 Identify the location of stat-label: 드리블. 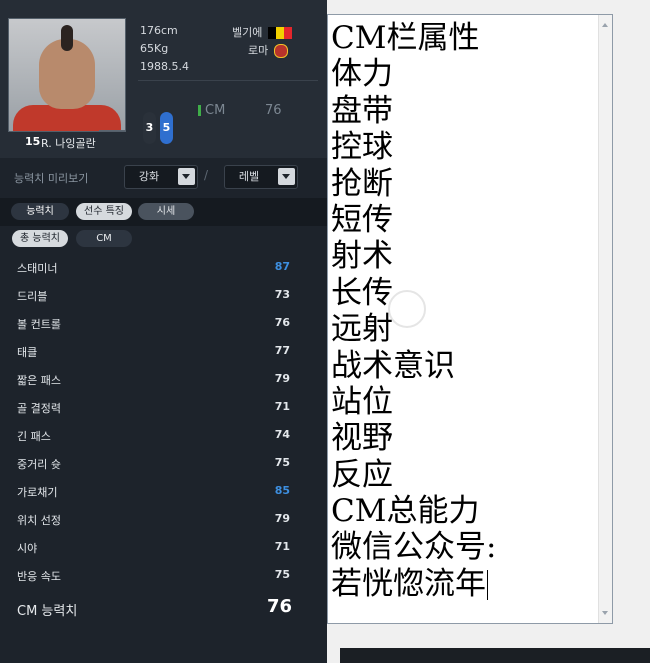
(32, 296).